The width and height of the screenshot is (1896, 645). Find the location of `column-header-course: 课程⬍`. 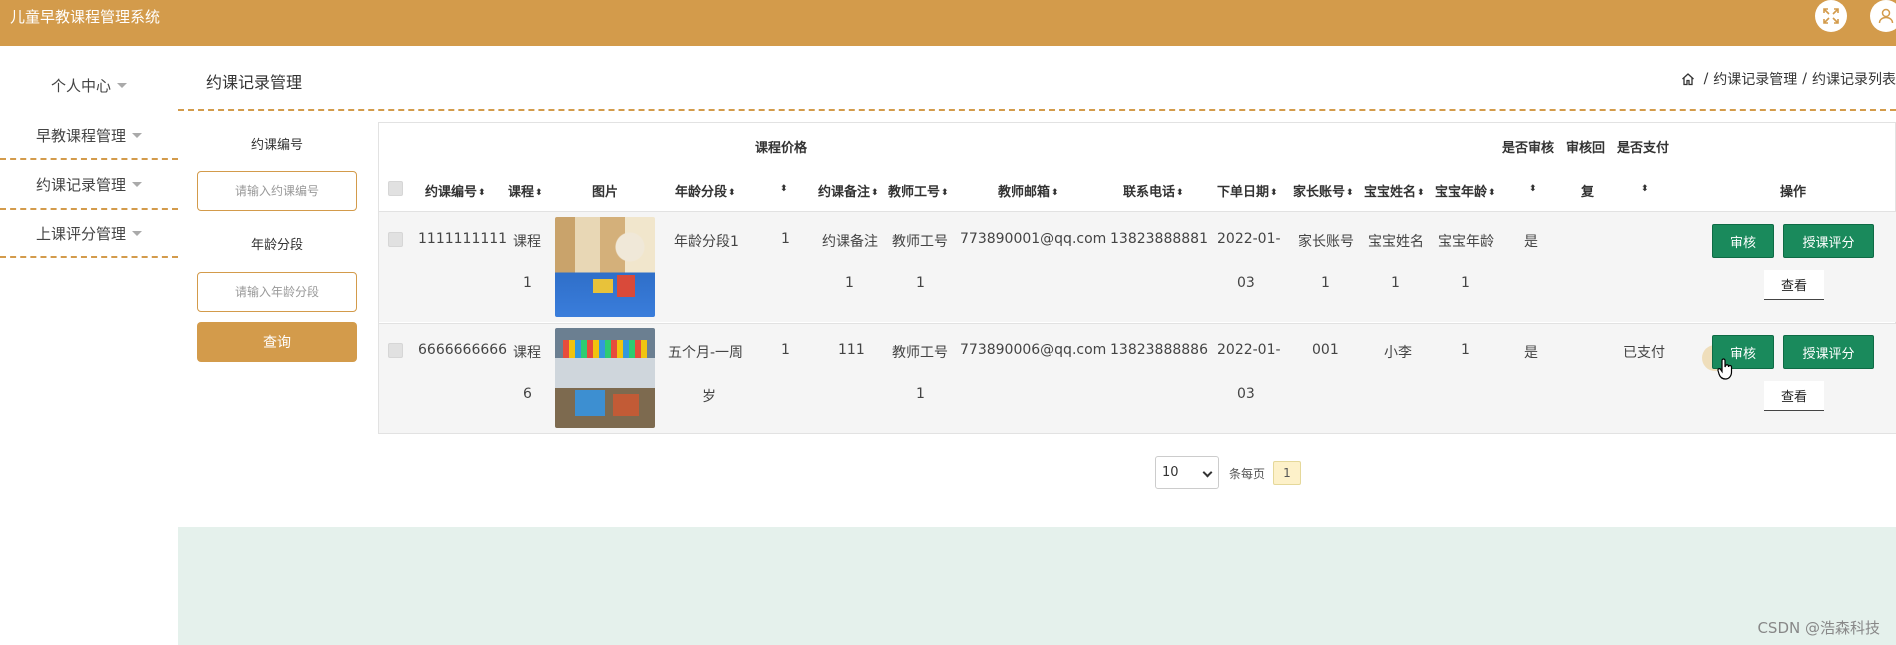

column-header-course: 课程⬍ is located at coordinates (525, 190).